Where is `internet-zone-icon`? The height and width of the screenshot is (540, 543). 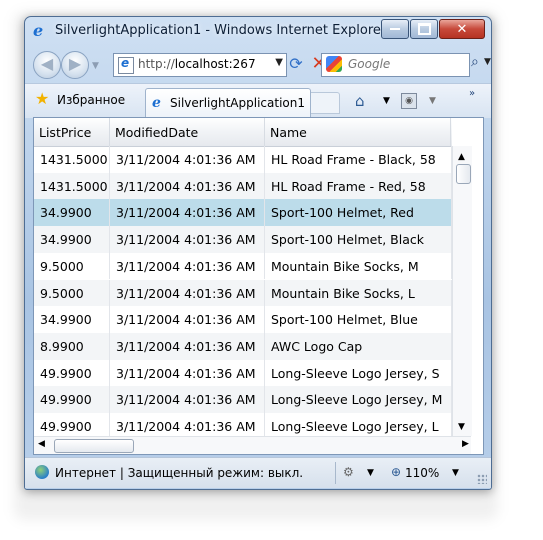 internet-zone-icon is located at coordinates (42, 472).